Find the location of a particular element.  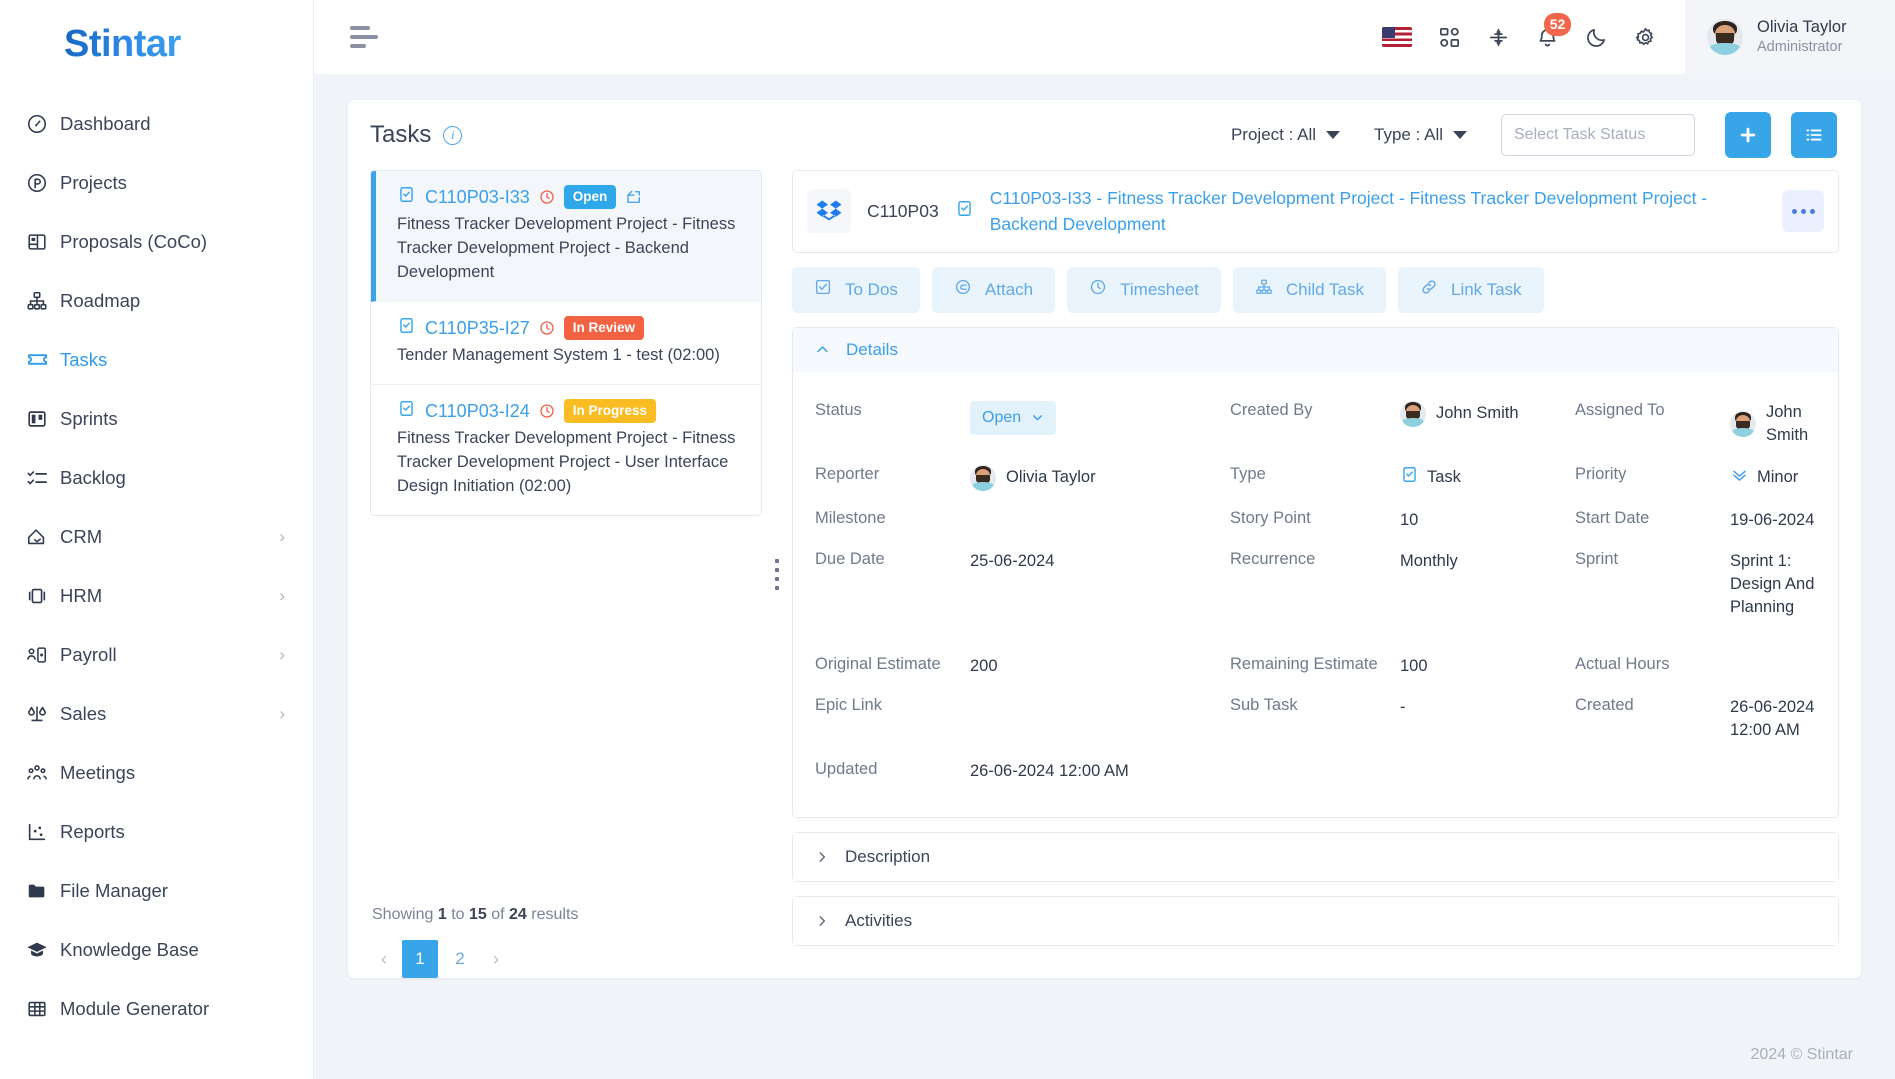

task-key: C110P03-I24 is located at coordinates (477, 411).